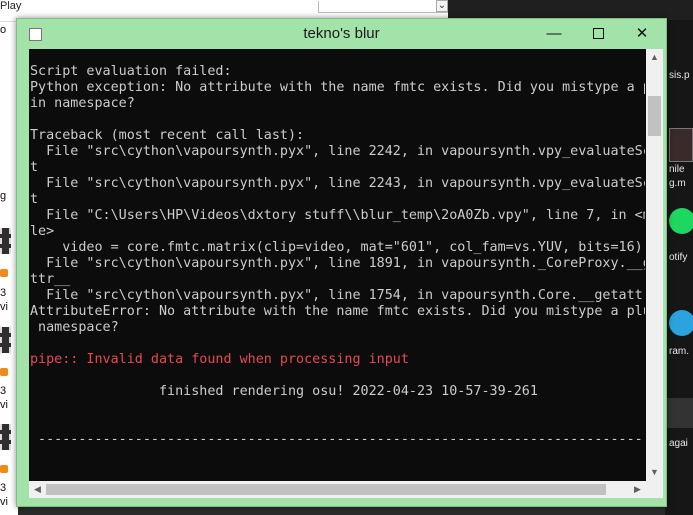  Describe the element at coordinates (167, 135) in the screenshot. I see `console-line: Traceback (most recent call last):` at that location.